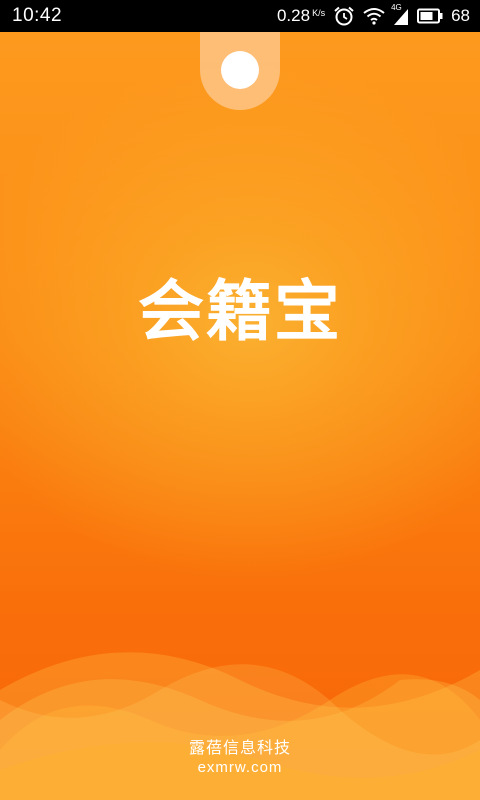  I want to click on wifi-icon, so click(374, 16).